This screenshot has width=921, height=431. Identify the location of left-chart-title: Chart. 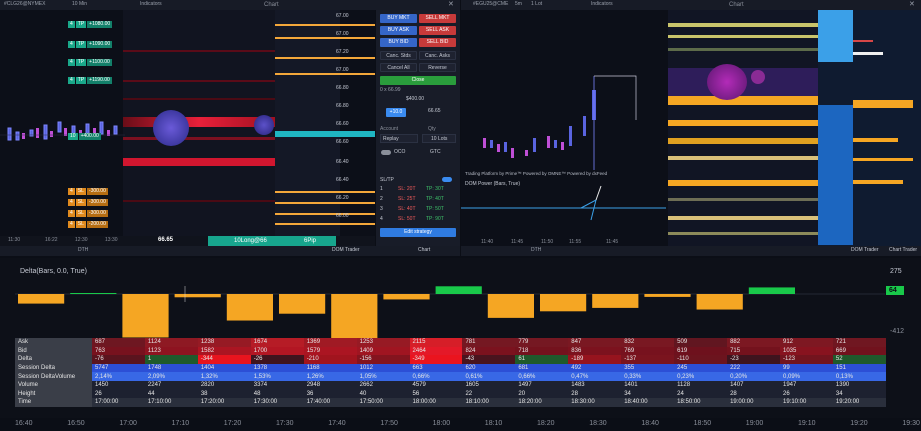
(271, 5).